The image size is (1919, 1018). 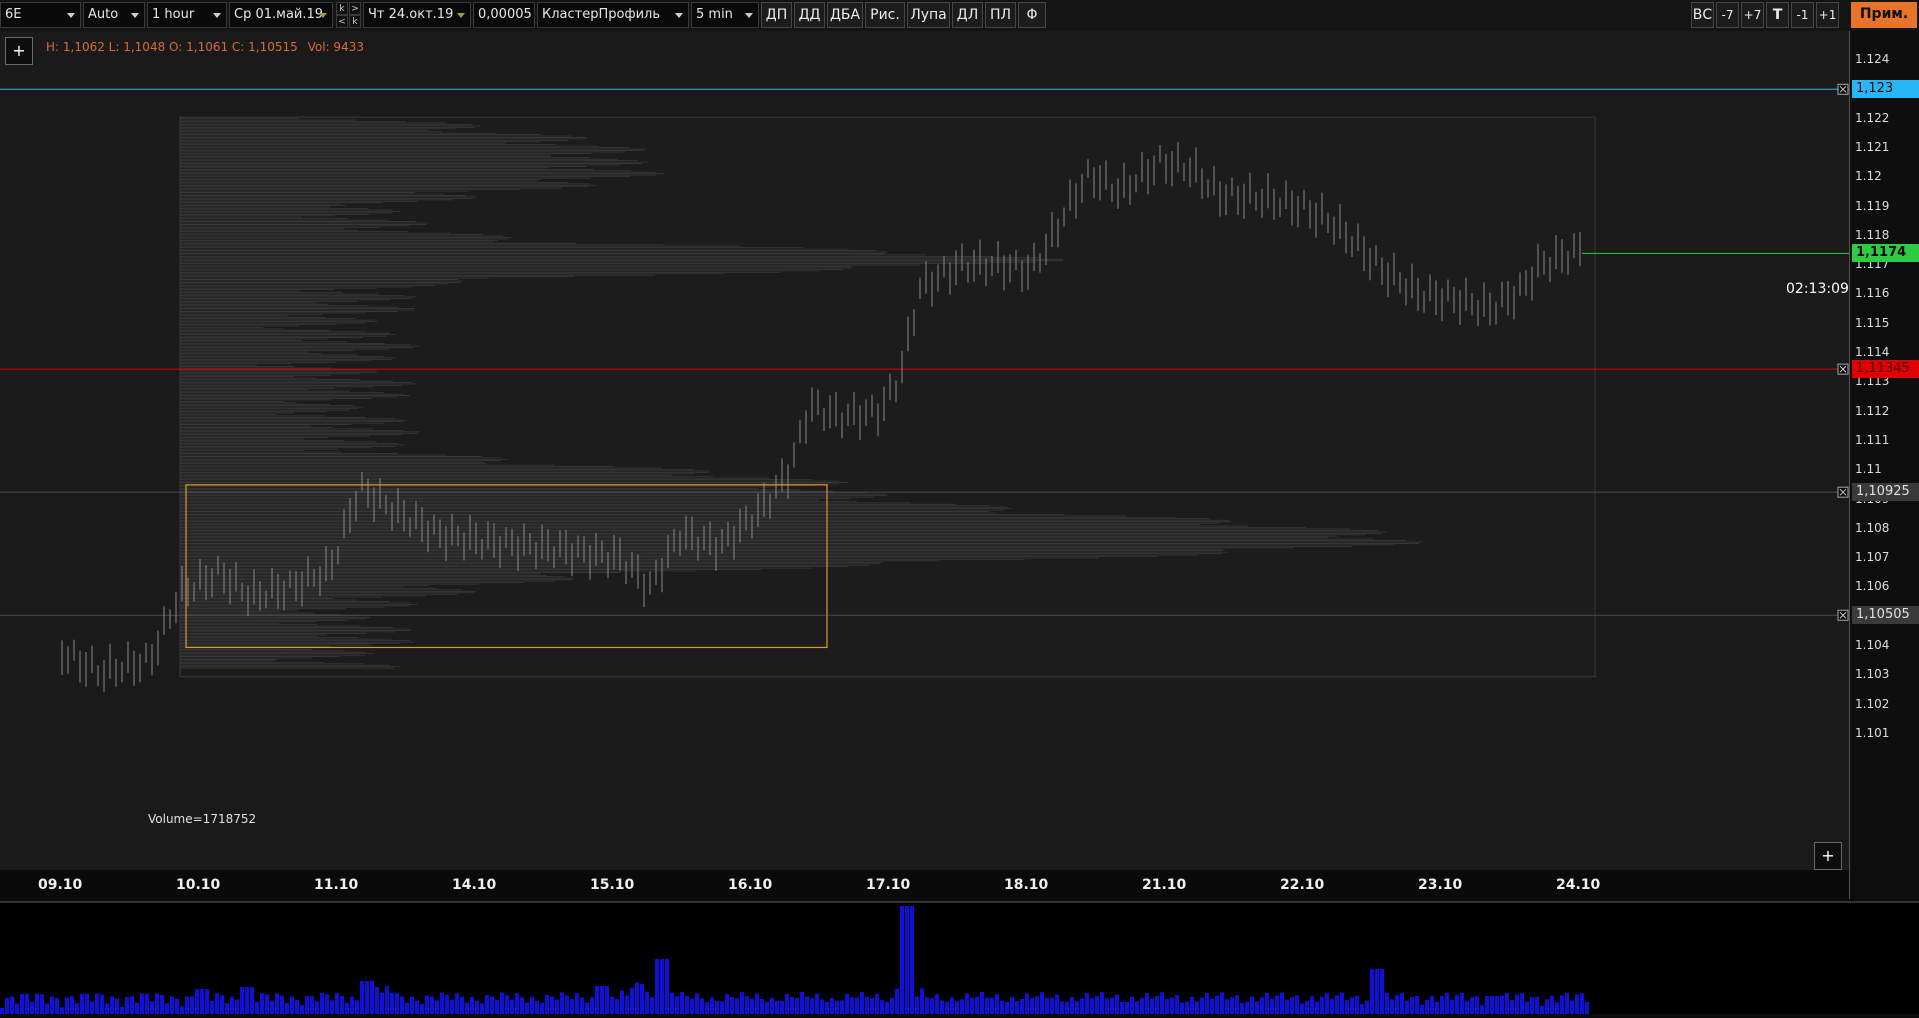 What do you see at coordinates (1440, 885) in the screenshot?
I see `time-tick-label: 23.10` at bounding box center [1440, 885].